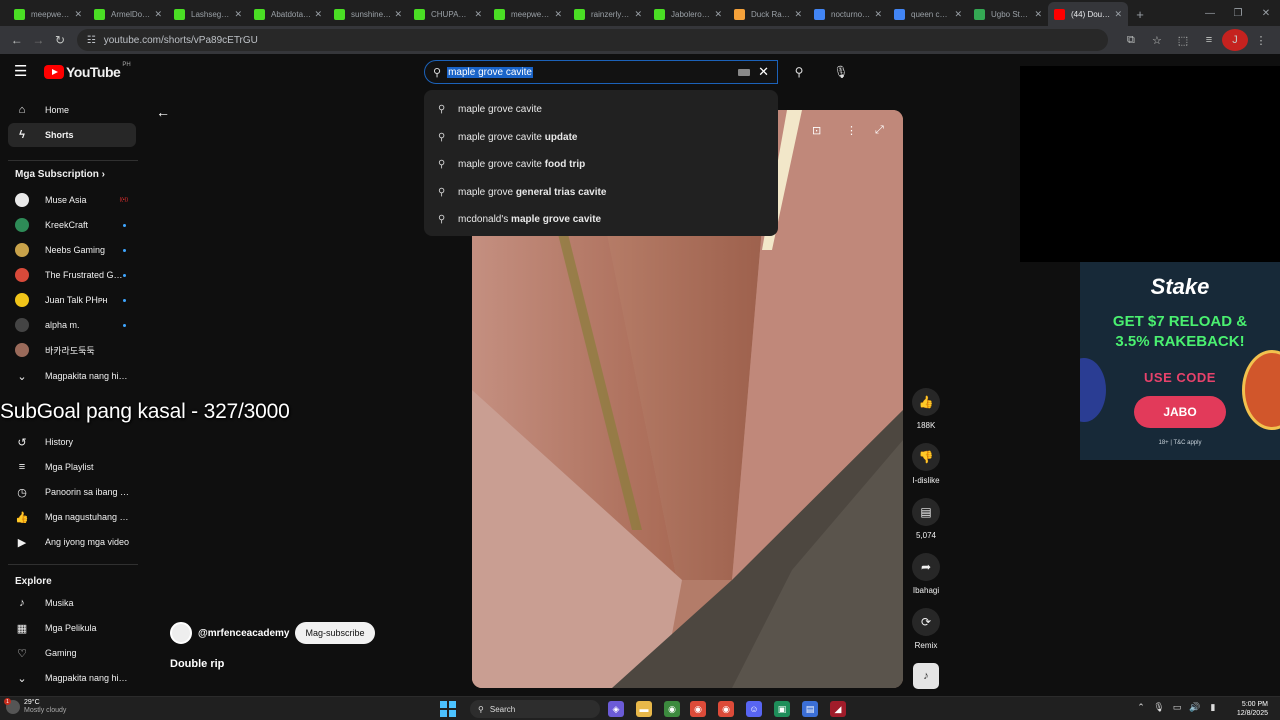  What do you see at coordinates (1008, 14) in the screenshot?
I see `browser-tab: Ugbo St… ✕` at bounding box center [1008, 14].